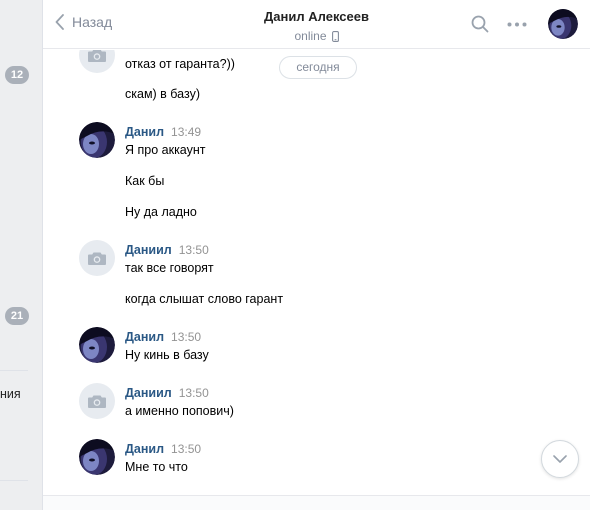  Describe the element at coordinates (169, 268) in the screenshot. I see `message-text: так все говорят` at that location.